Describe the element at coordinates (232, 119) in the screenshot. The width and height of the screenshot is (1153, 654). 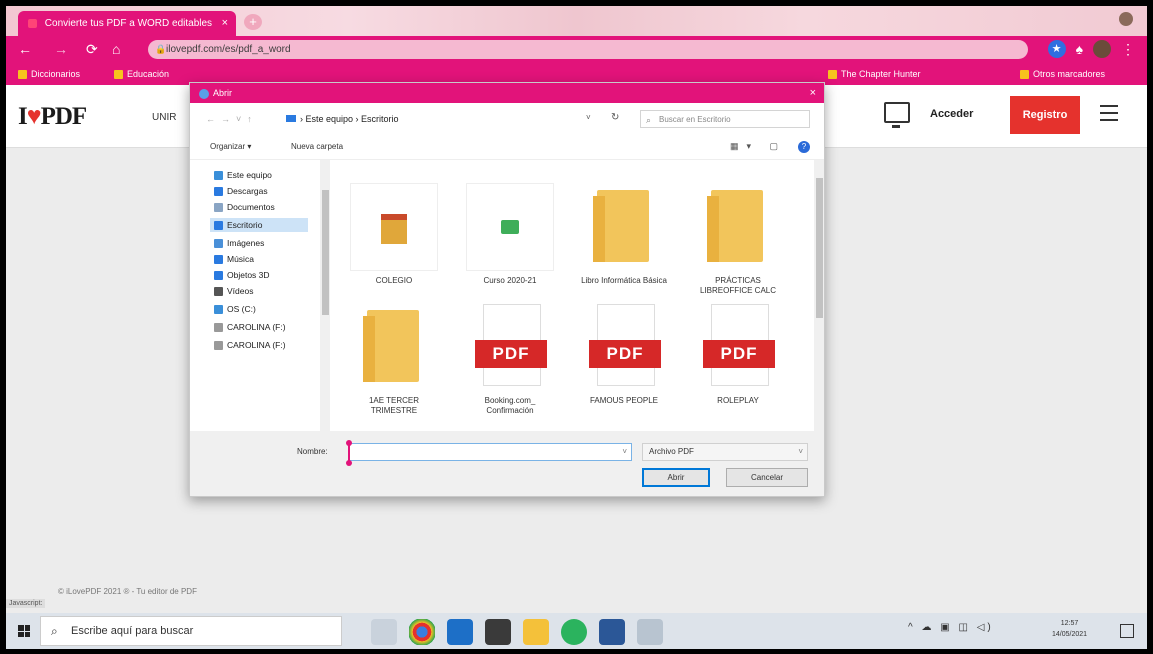
I see `dialog-nav-arrows: ←→˅↑` at that location.